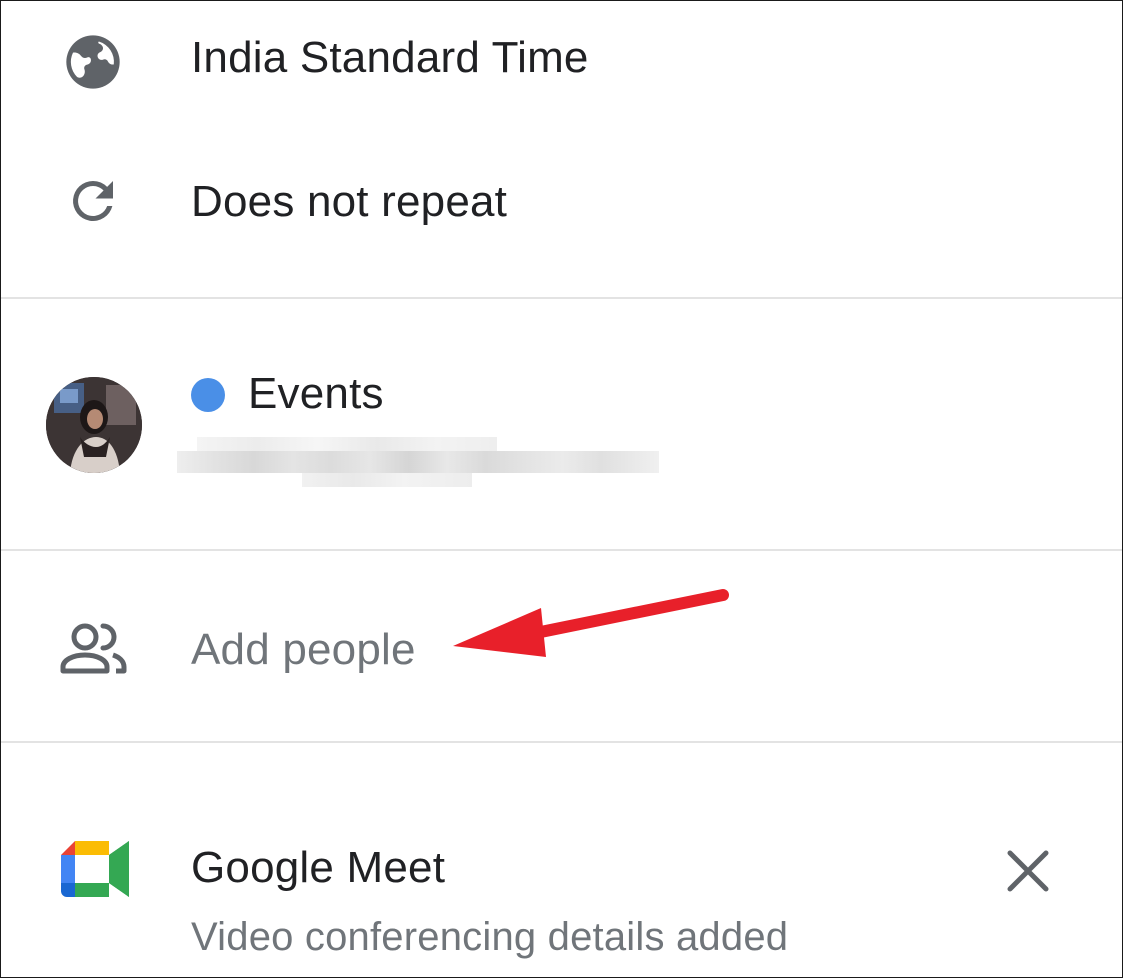 This screenshot has height=978, width=1123. Describe the element at coordinates (418, 463) in the screenshot. I see `redacted-account-email` at that location.